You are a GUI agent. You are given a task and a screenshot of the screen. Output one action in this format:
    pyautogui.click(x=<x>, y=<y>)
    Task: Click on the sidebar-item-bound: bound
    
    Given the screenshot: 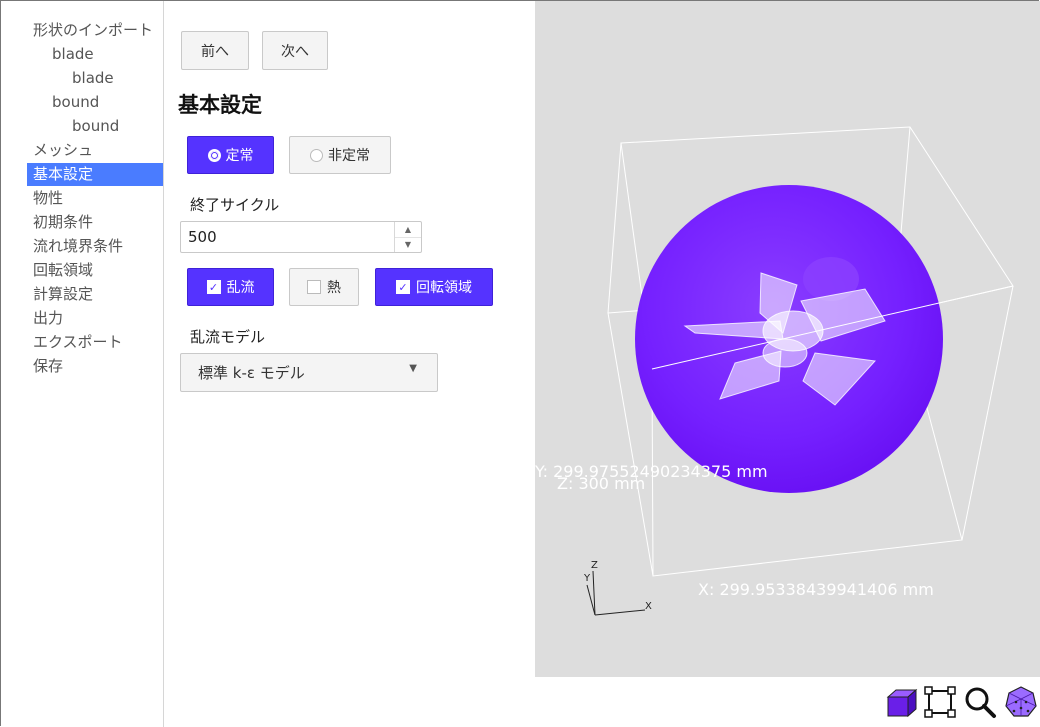 What is the action you would take?
    pyautogui.click(x=95, y=102)
    